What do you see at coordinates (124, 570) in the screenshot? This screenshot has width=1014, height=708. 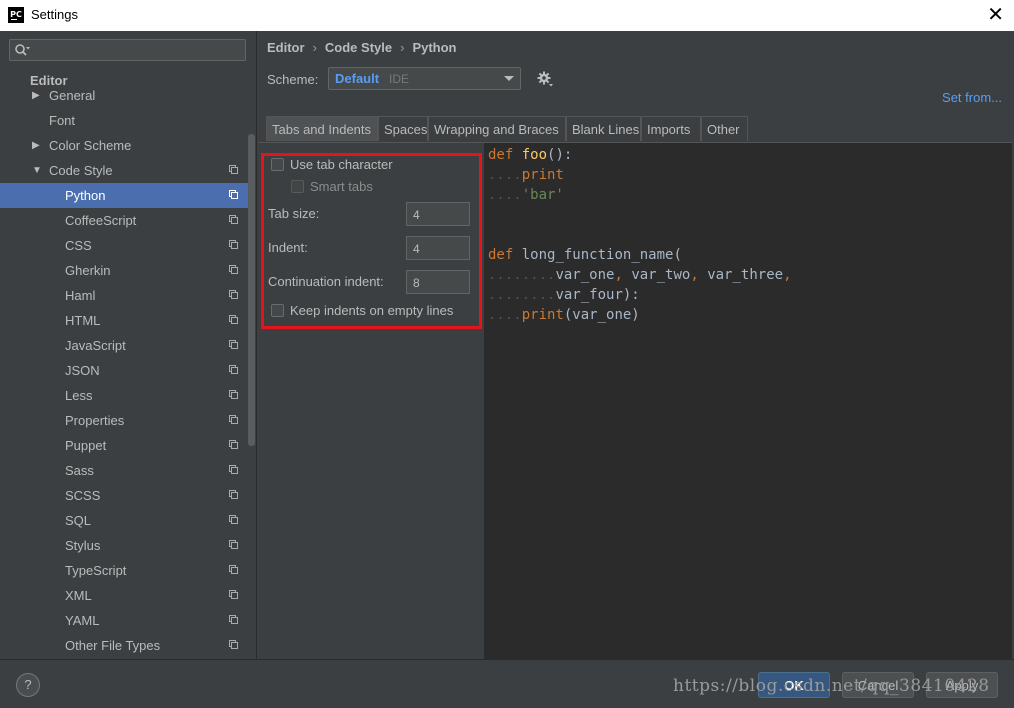 I see `sidebar-item-typescript: TypeScript` at bounding box center [124, 570].